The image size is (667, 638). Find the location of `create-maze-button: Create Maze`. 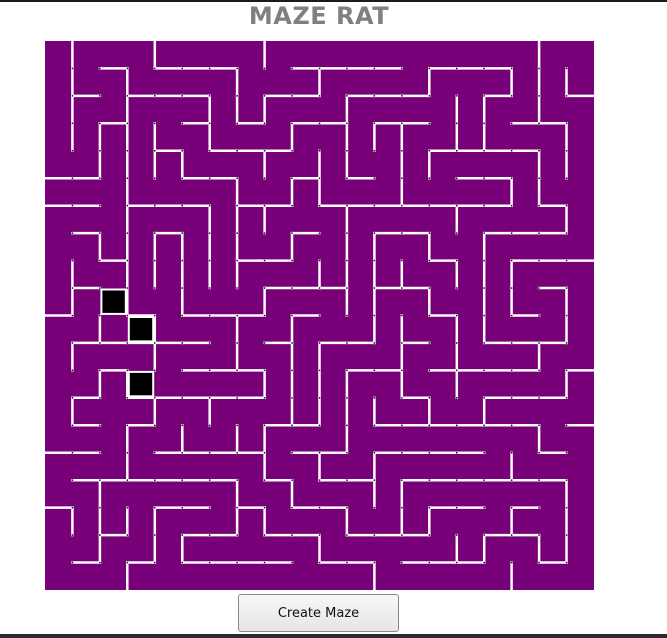

create-maze-button: Create Maze is located at coordinates (318, 613).